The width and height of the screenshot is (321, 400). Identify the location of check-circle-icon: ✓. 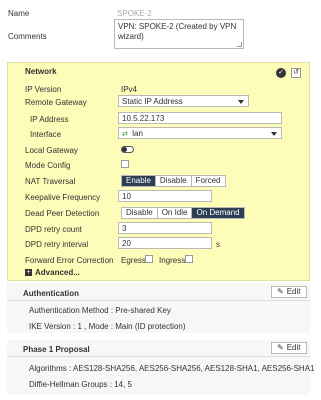
(281, 73).